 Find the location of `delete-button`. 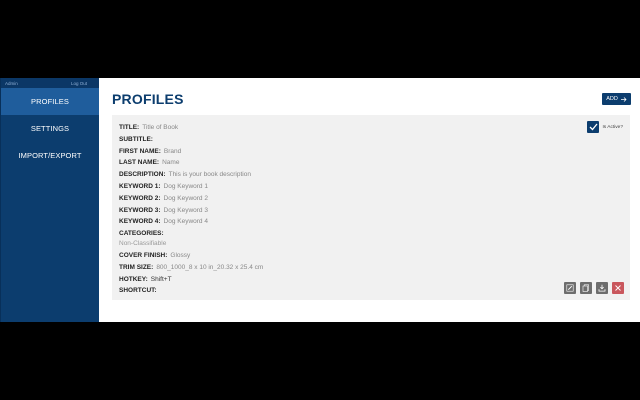

delete-button is located at coordinates (618, 288).